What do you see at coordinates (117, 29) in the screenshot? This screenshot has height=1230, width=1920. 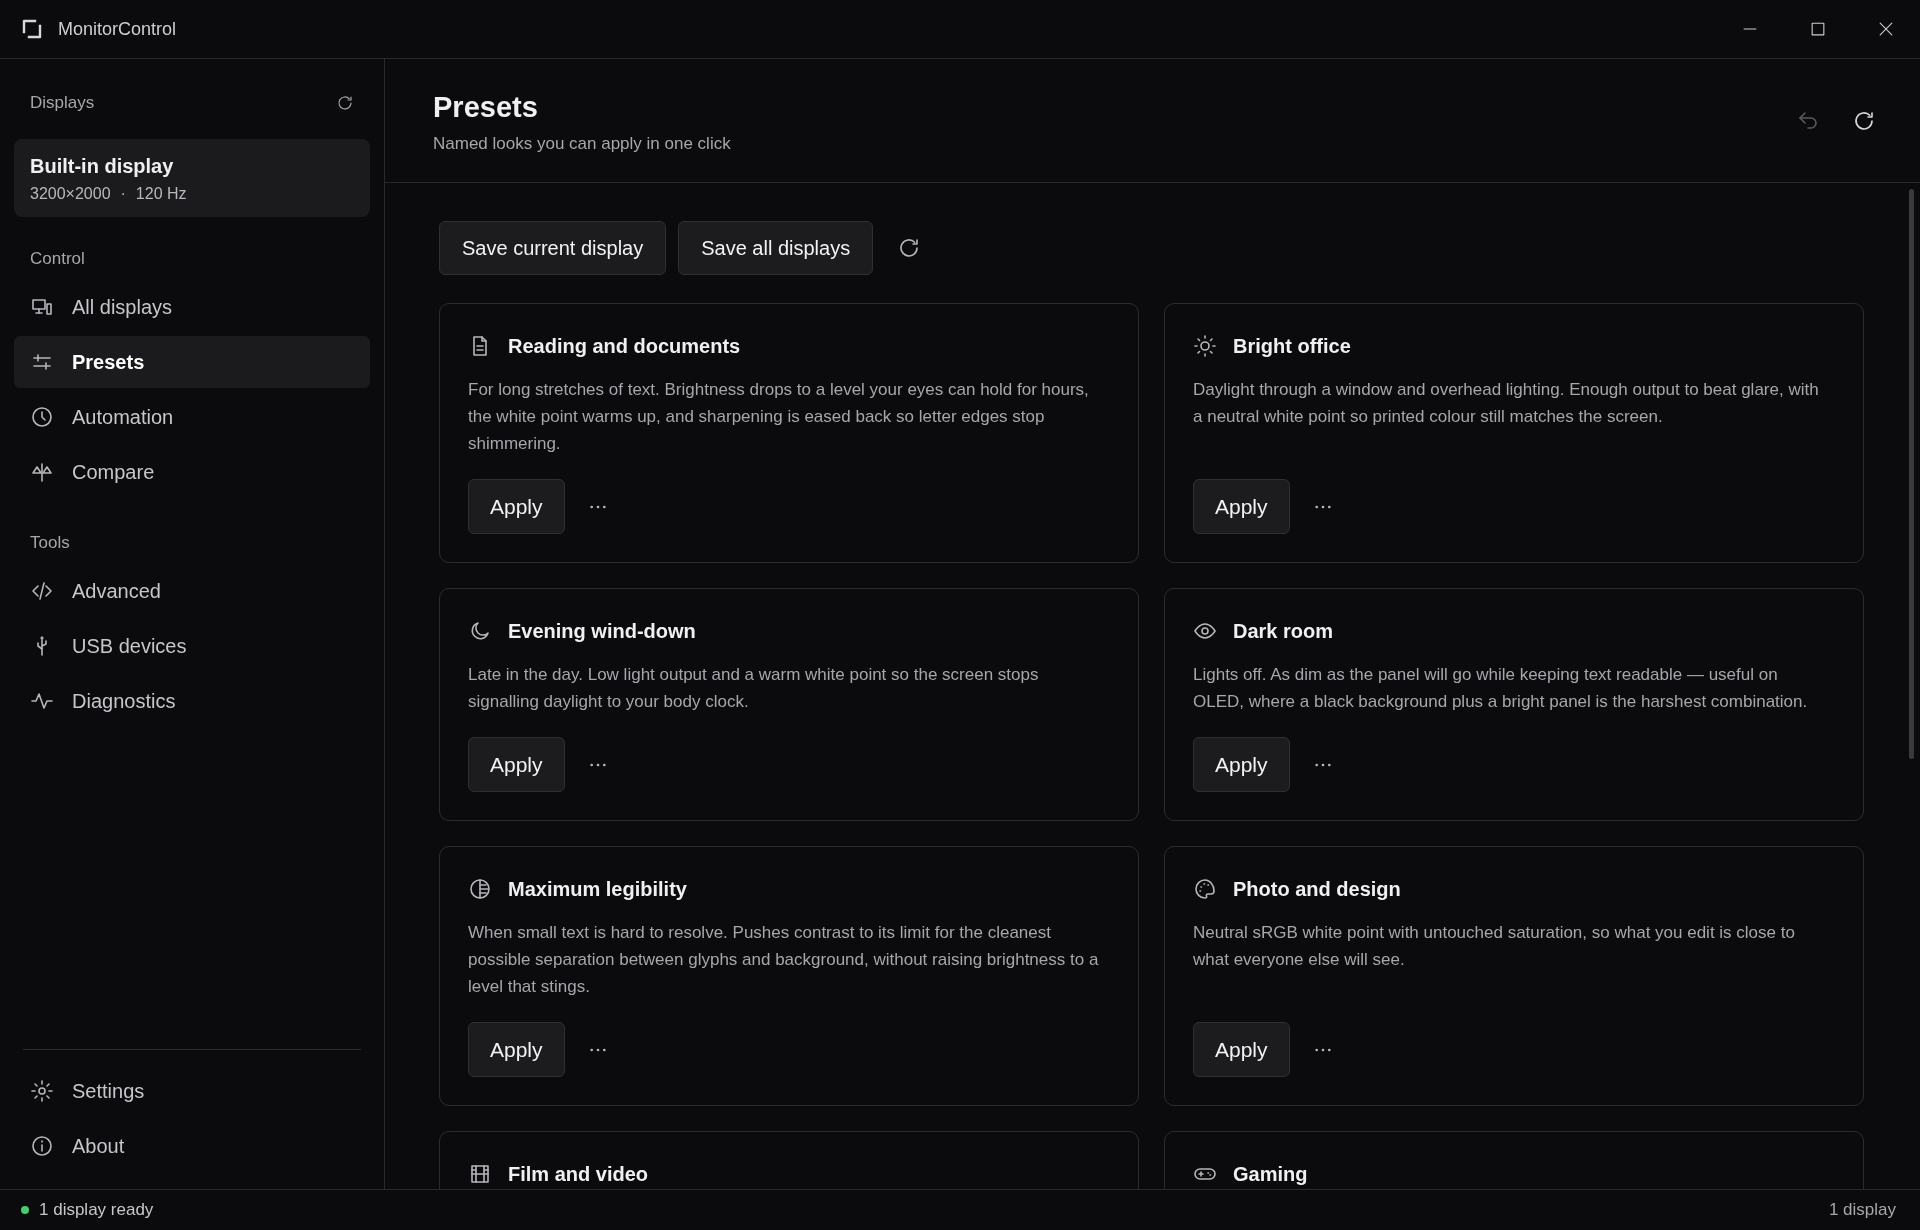 I see `window-title: MonitorControl` at bounding box center [117, 29].